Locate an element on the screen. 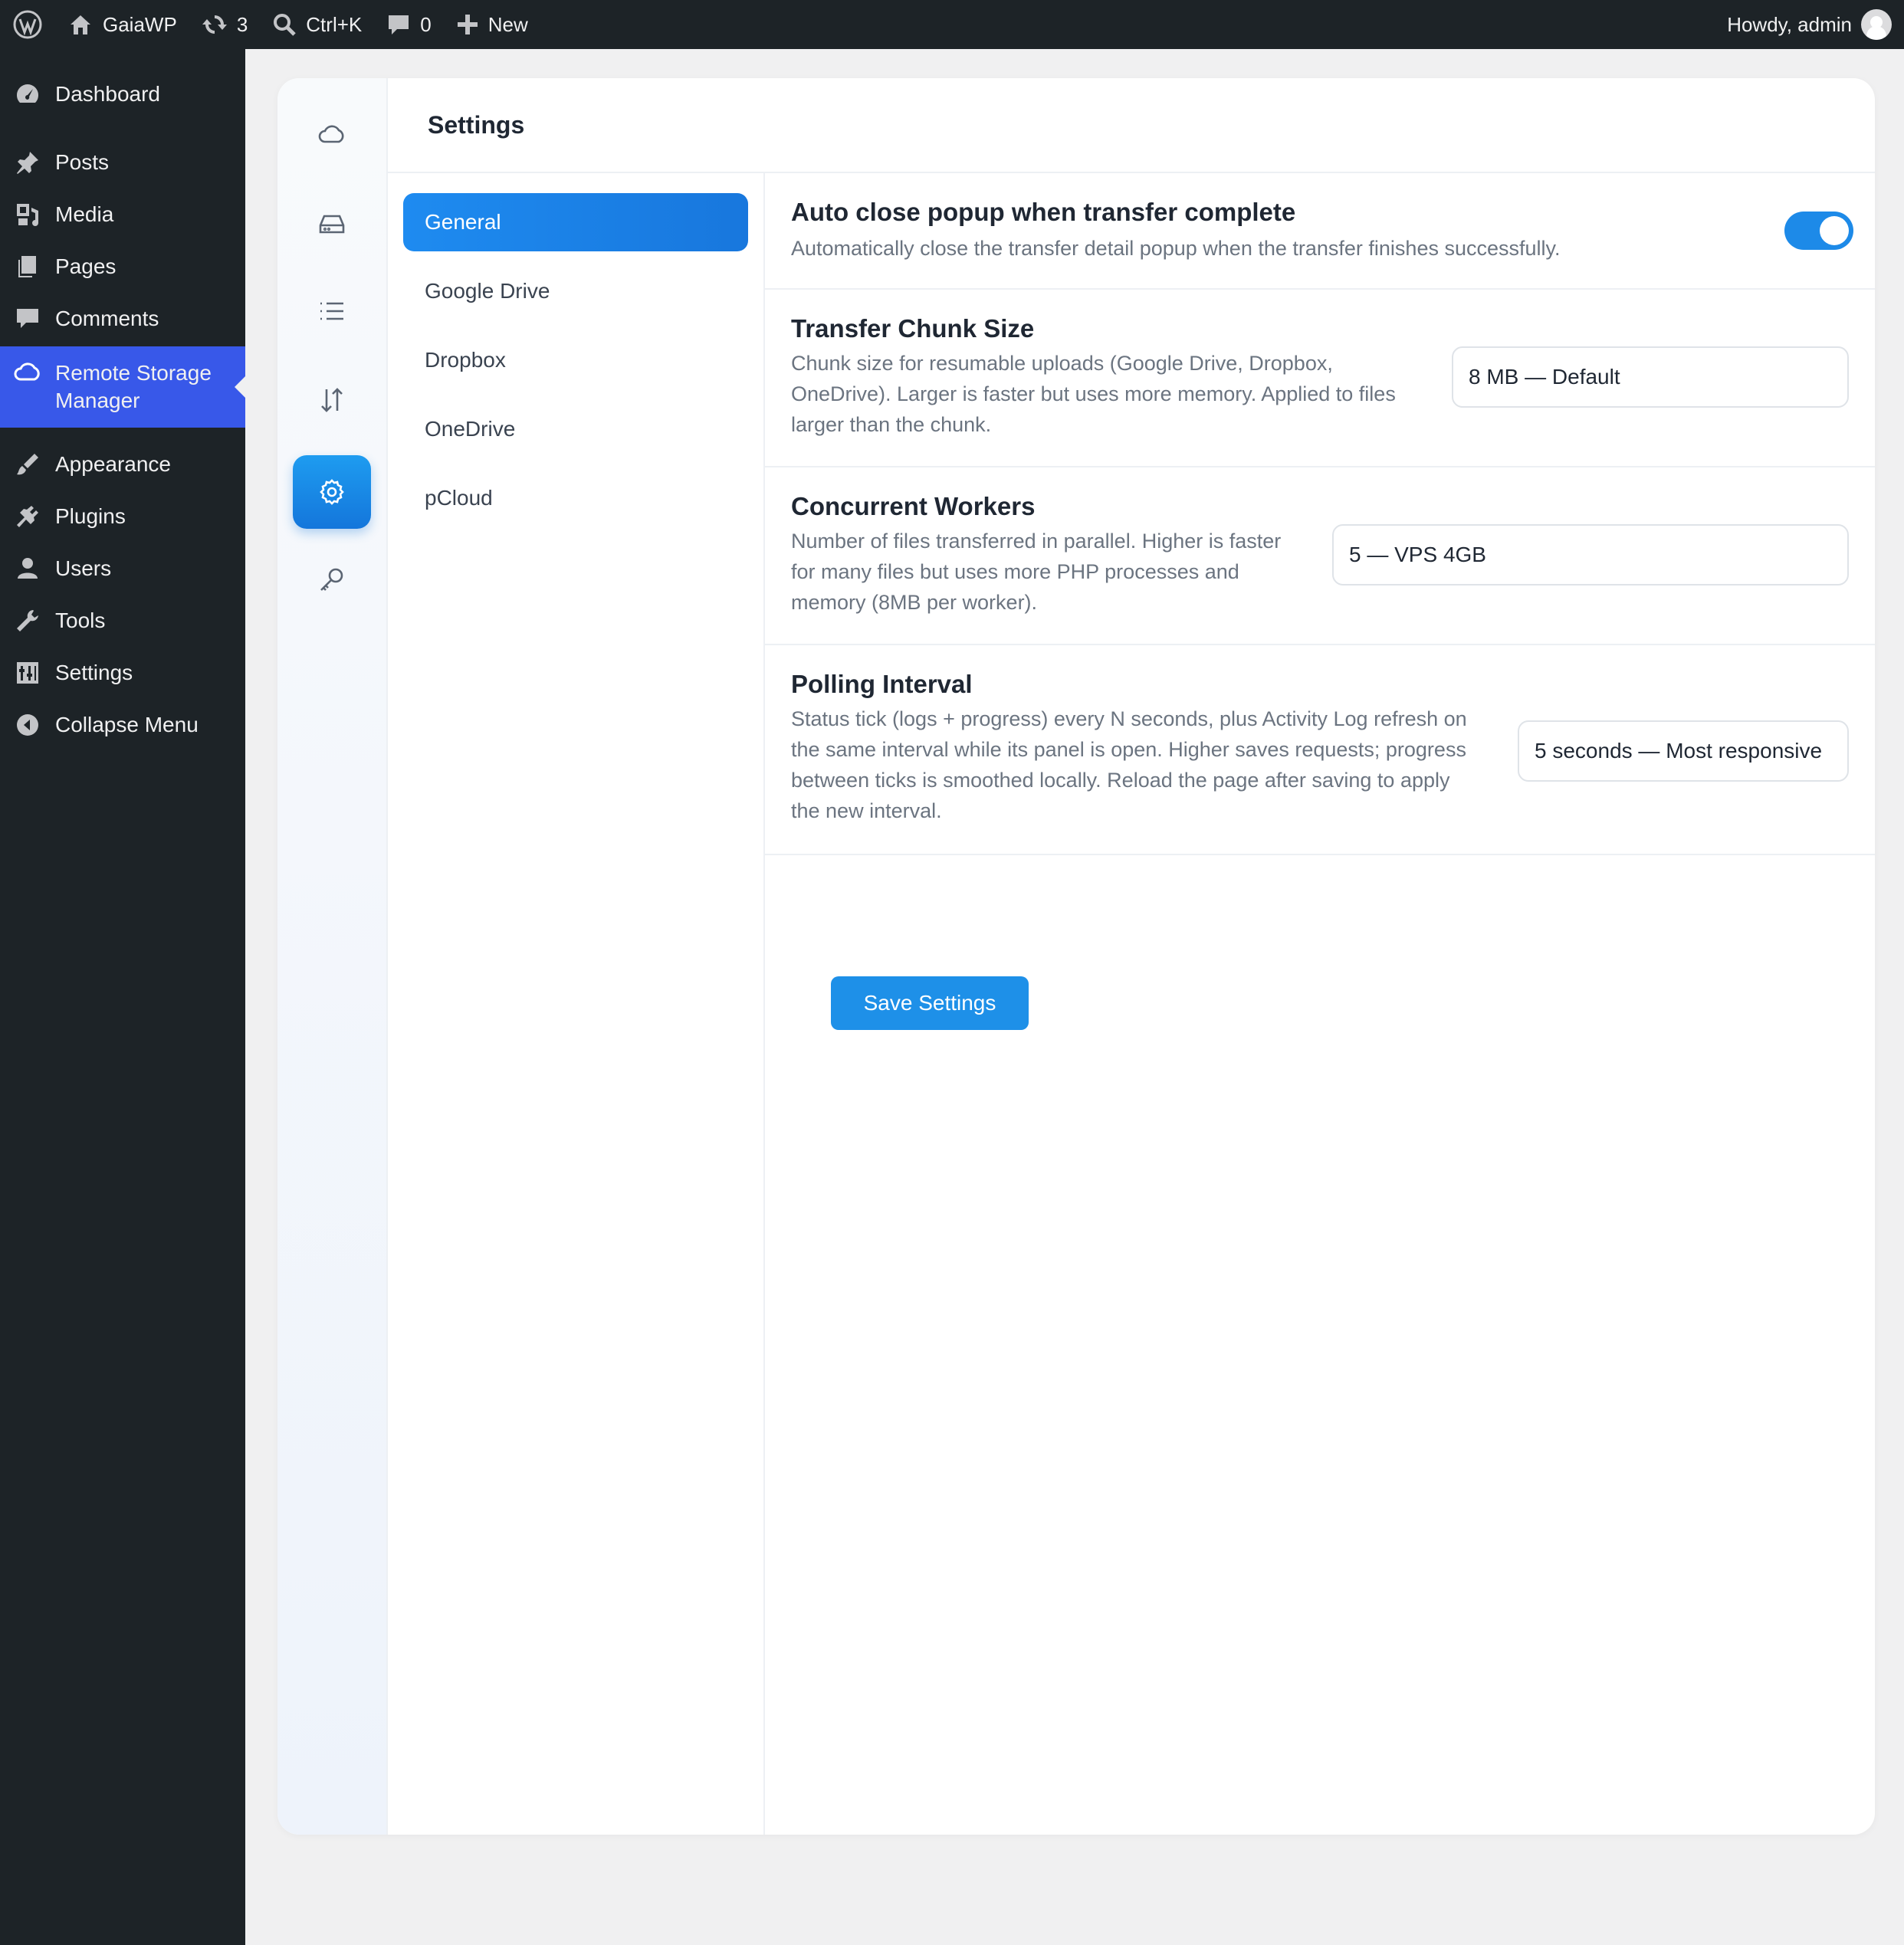 The image size is (1904, 1945). subnav-general: General is located at coordinates (575, 222).